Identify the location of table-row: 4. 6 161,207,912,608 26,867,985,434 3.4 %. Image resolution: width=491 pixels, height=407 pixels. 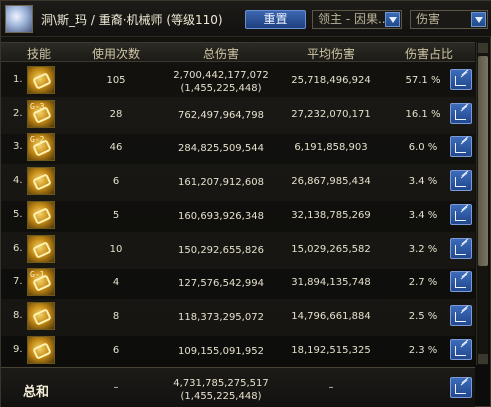
(238, 183).